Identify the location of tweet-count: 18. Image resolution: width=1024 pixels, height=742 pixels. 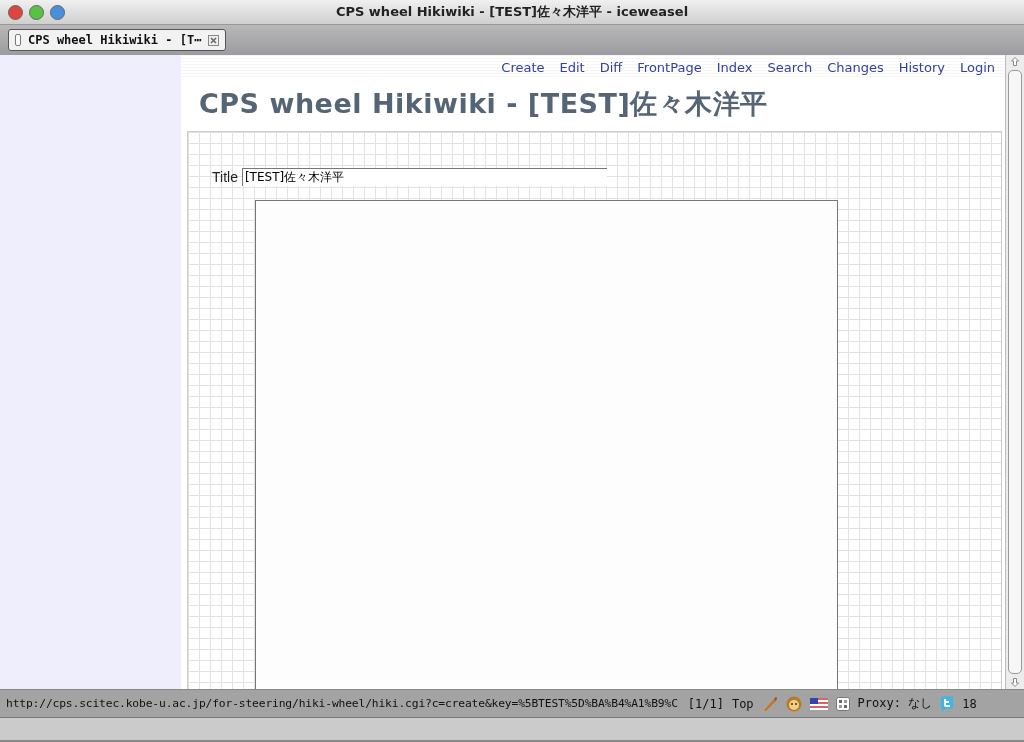
(969, 703).